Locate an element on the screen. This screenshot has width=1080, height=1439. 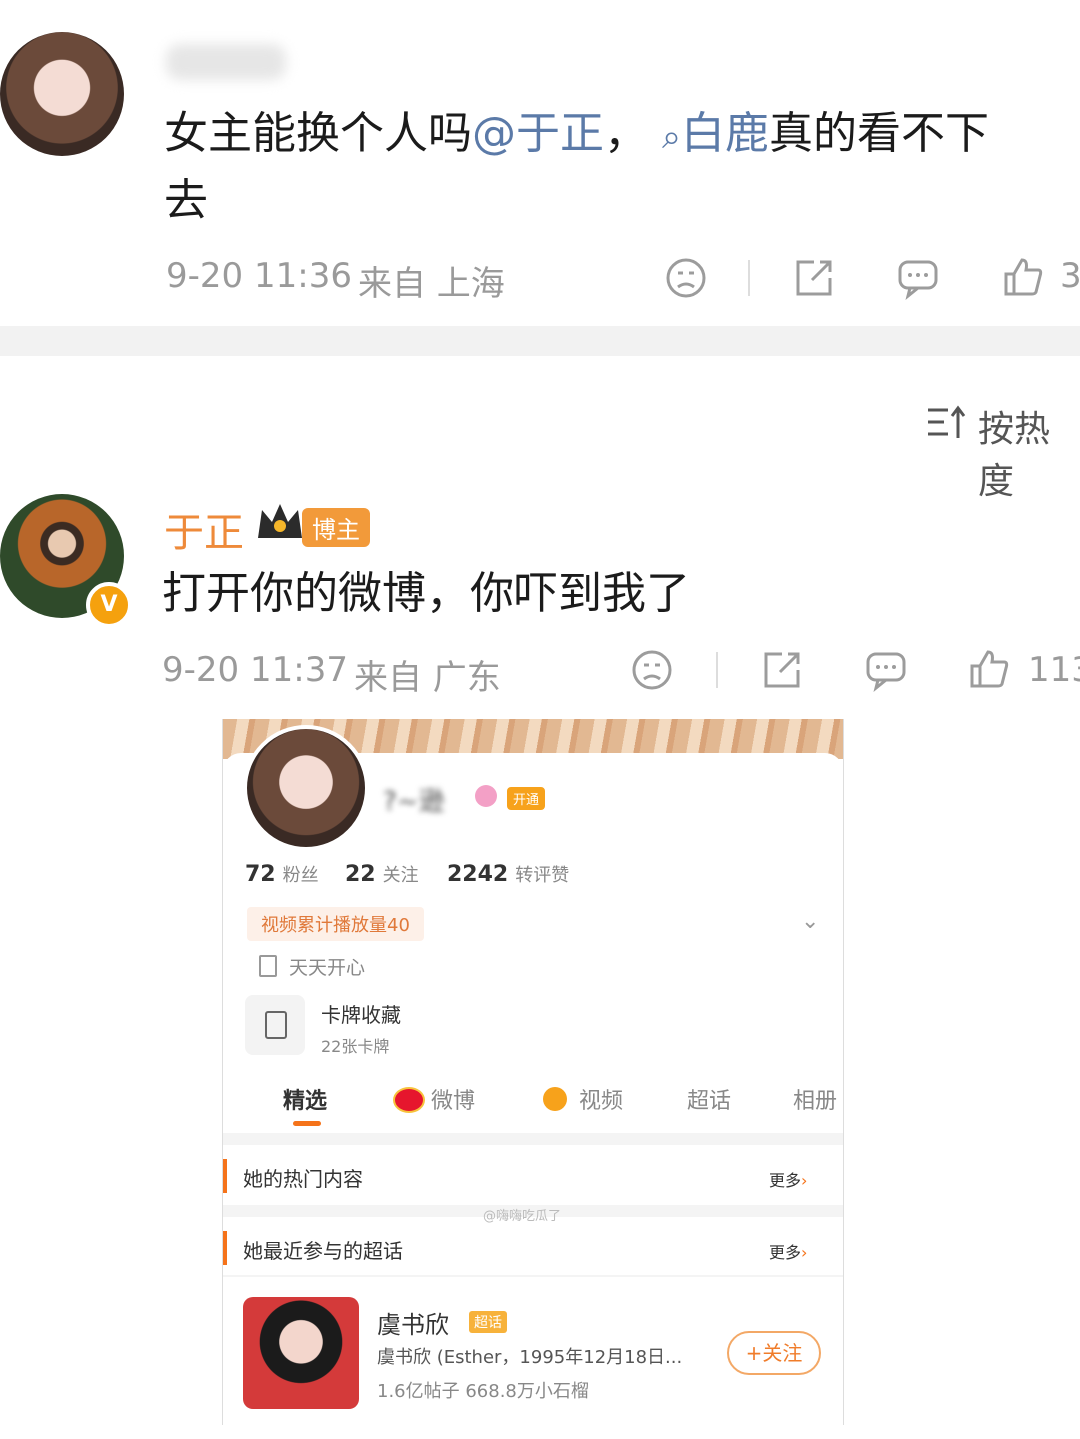
stat-label: 转评赞 is located at coordinates (542, 875).